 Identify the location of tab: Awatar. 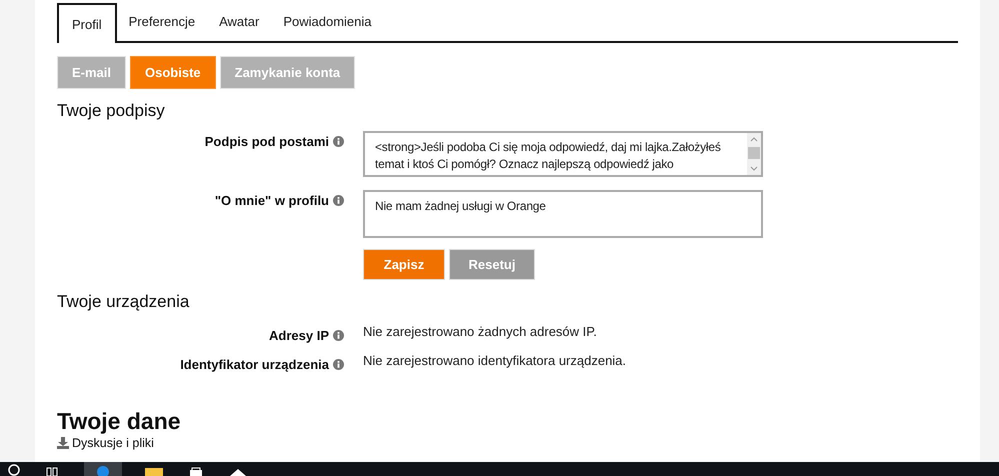
(239, 22).